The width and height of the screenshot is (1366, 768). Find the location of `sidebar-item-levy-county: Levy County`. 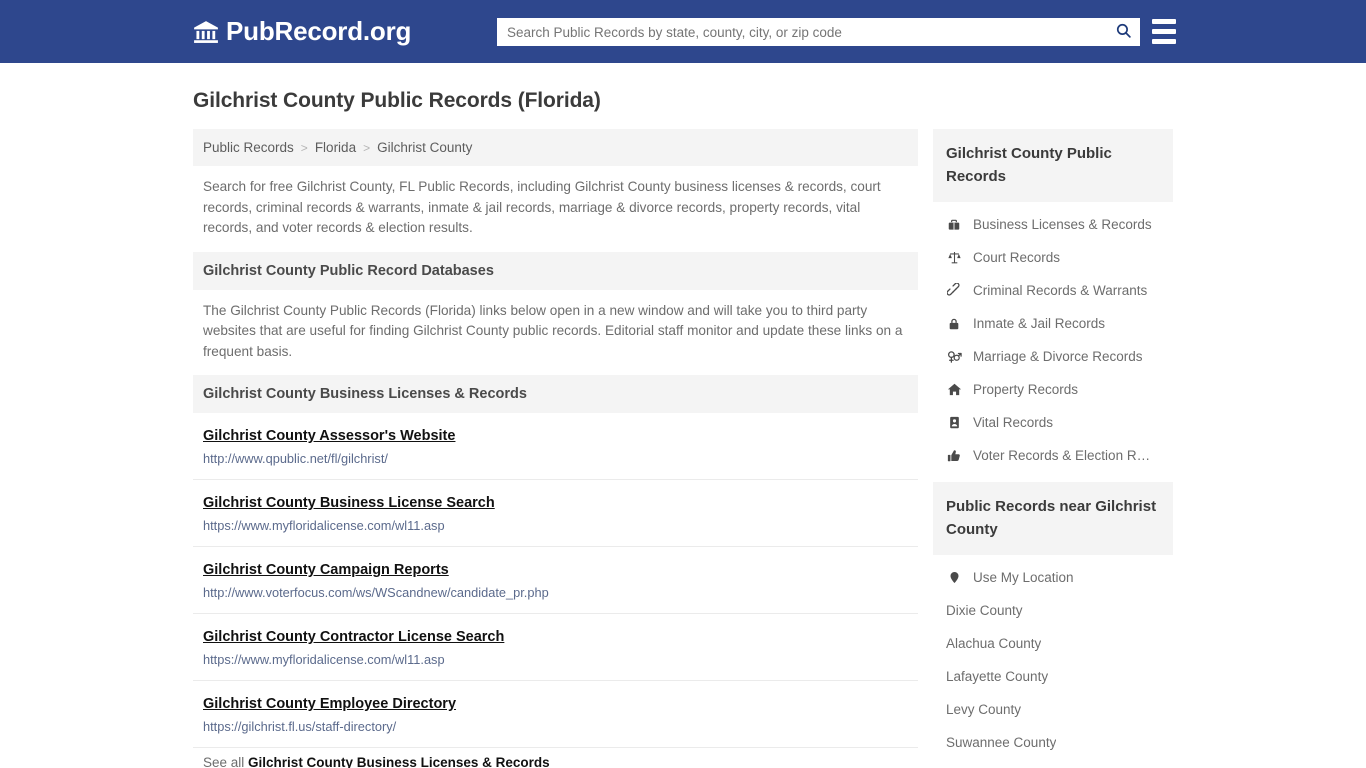

sidebar-item-levy-county: Levy County is located at coordinates (1053, 709).